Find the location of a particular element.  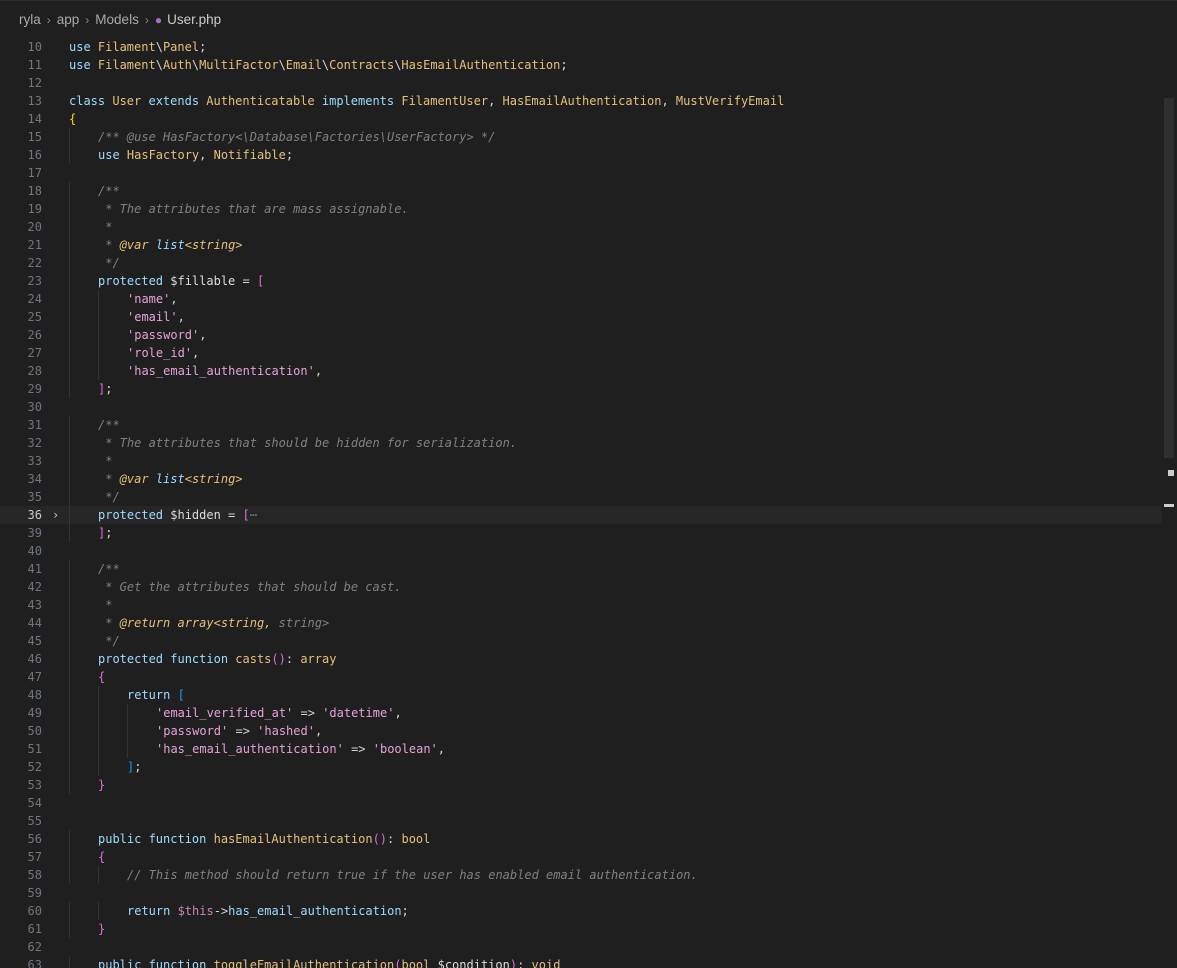

code-line: 22 */ is located at coordinates (581, 263).